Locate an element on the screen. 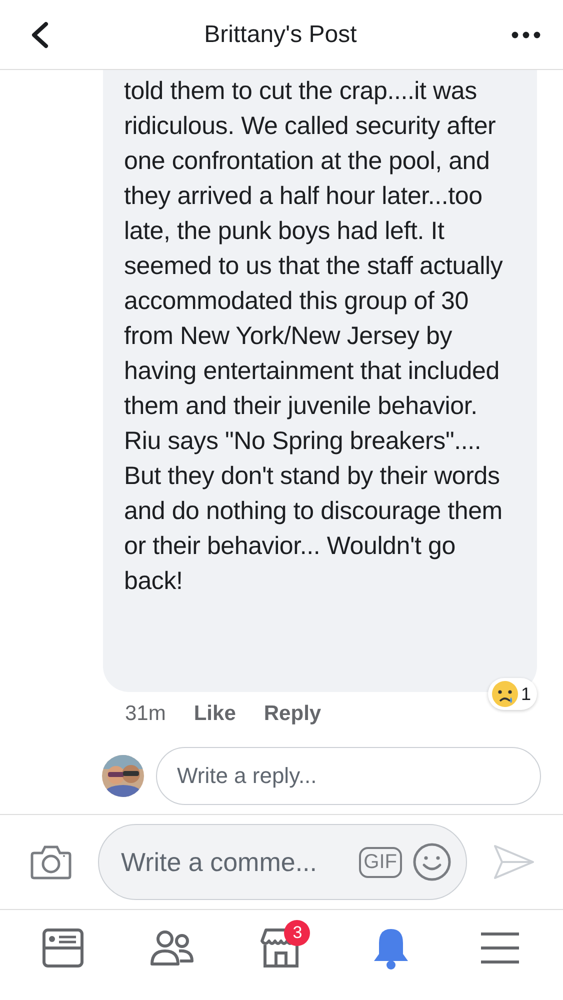  comment-time: 31m is located at coordinates (145, 714).